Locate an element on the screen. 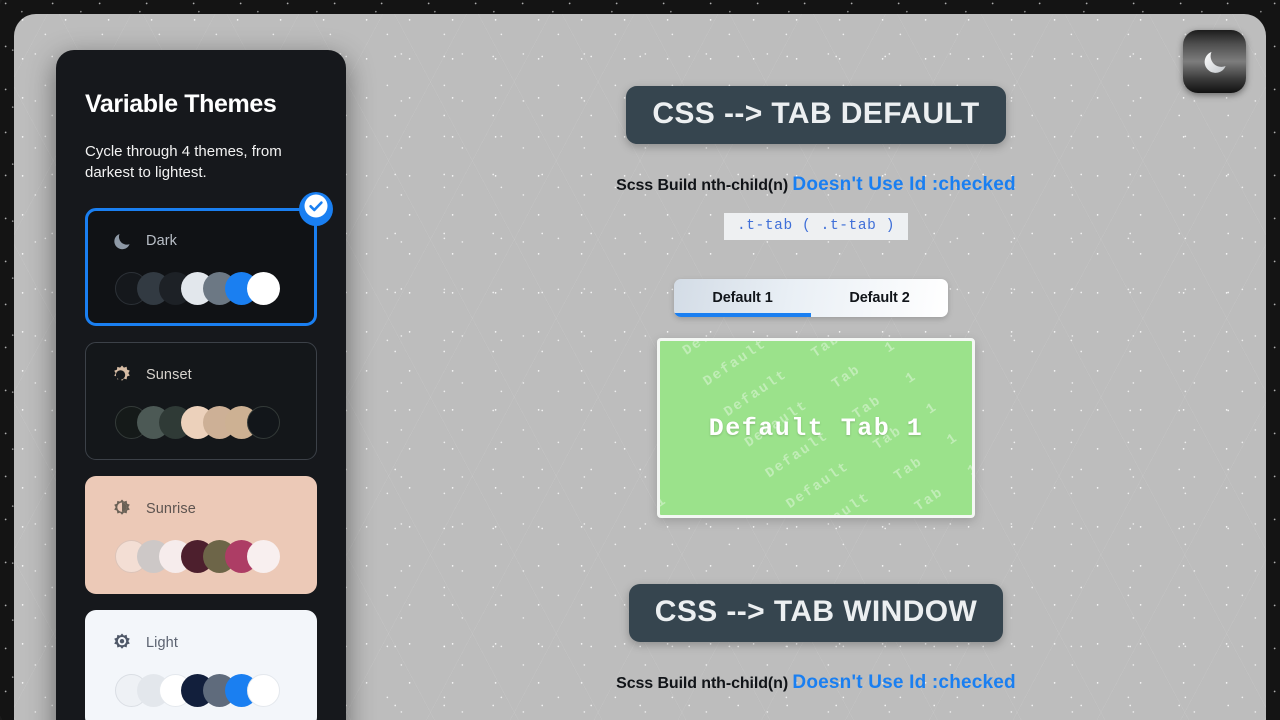  check-icon is located at coordinates (316, 208).